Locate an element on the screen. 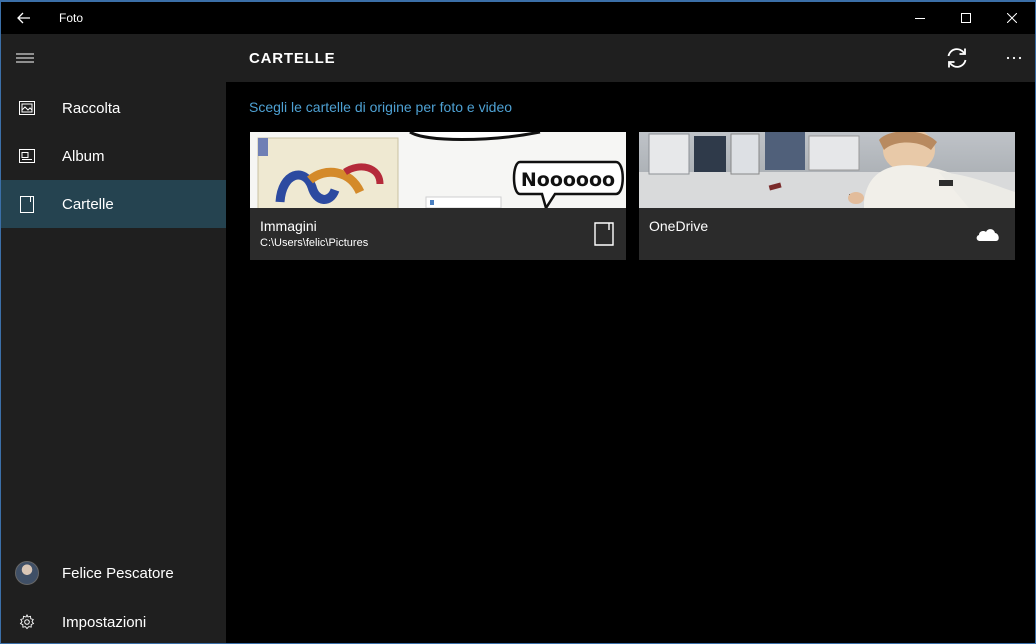 The height and width of the screenshot is (644, 1036). minimize-icon is located at coordinates (920, 18).